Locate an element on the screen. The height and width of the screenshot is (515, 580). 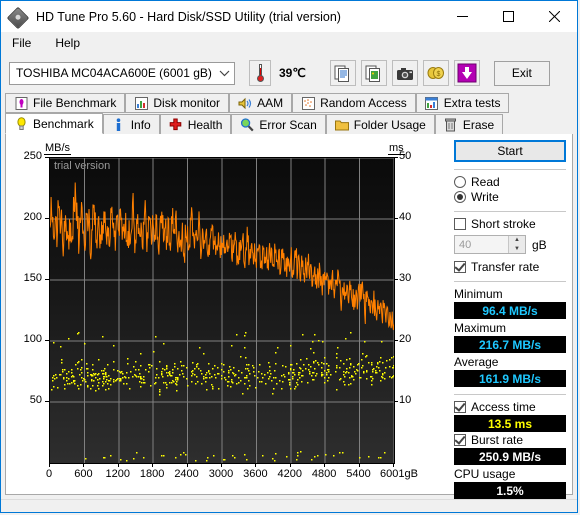
extra-tests-icon is located at coordinates (432, 103).